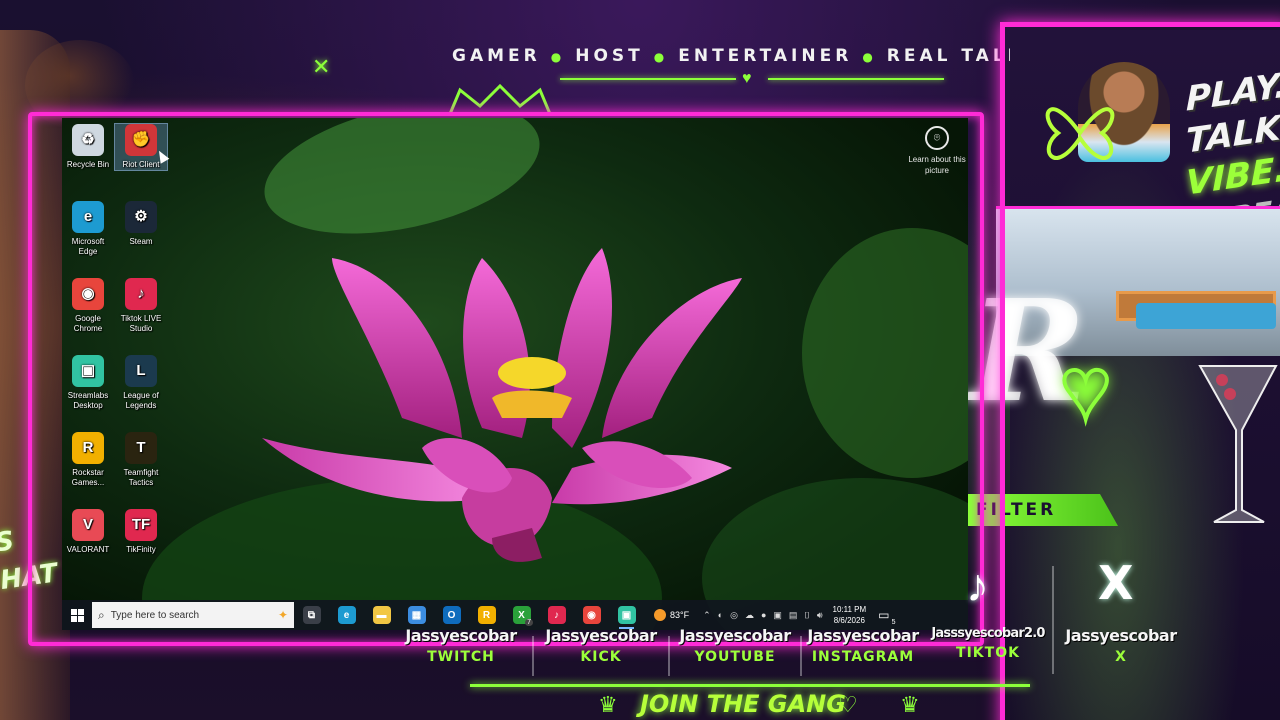  I want to click on taskbar-app-button: ▬, so click(381, 615).